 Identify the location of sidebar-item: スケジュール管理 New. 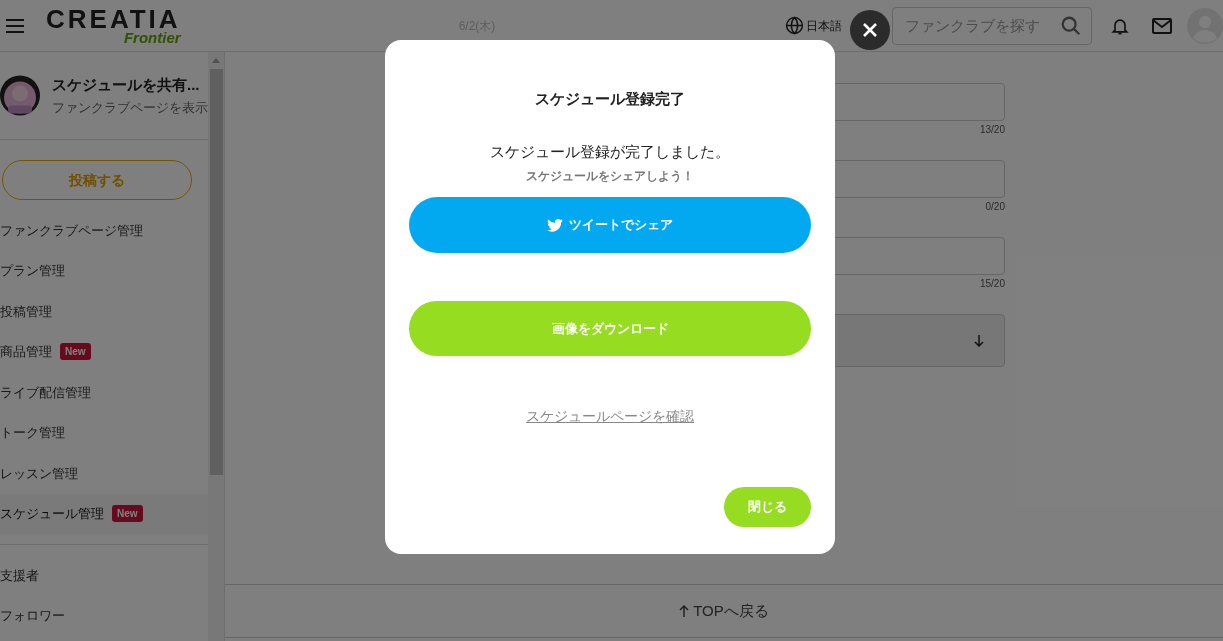
(104, 513).